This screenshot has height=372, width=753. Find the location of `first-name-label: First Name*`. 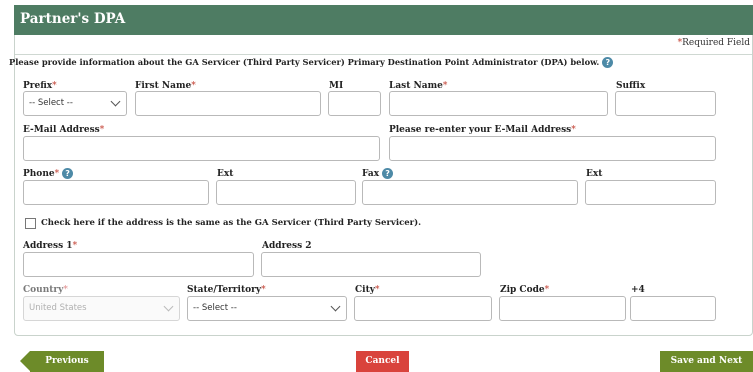

first-name-label: First Name* is located at coordinates (165, 86).